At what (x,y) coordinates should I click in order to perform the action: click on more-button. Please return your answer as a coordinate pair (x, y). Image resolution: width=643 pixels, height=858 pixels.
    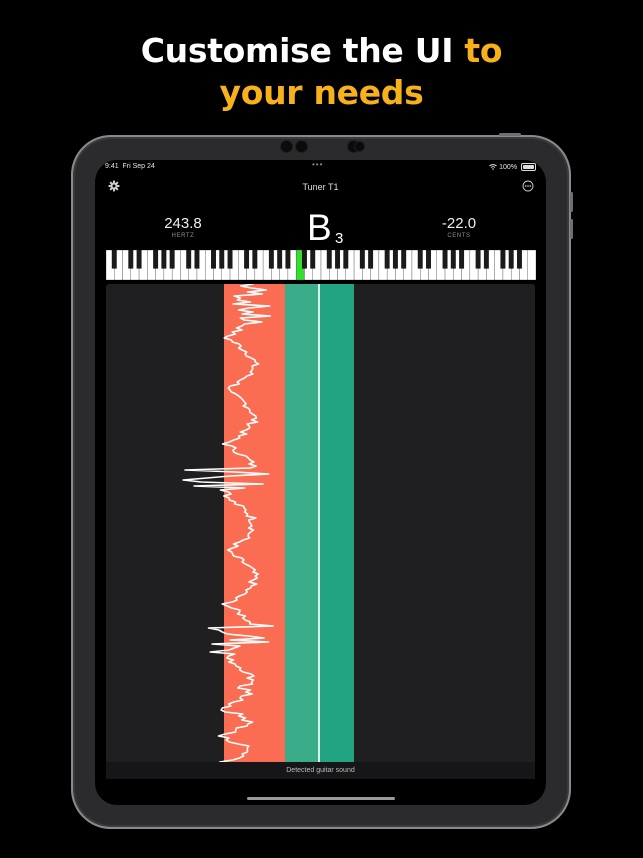
    Looking at the image, I should click on (527, 185).